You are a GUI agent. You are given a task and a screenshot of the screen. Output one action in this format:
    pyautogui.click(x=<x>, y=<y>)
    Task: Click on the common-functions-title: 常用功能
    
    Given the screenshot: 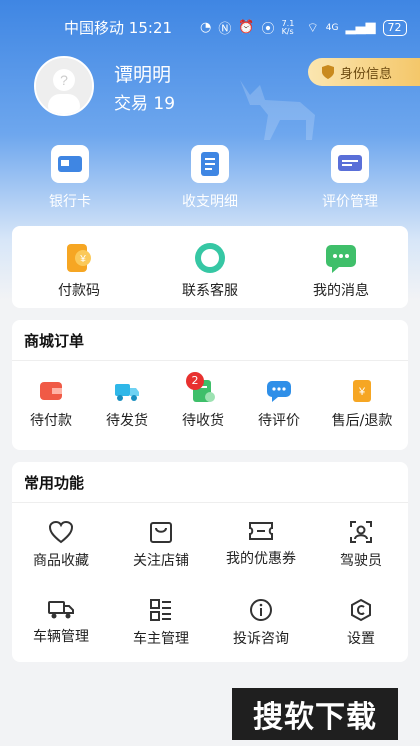 What is the action you would take?
    pyautogui.click(x=54, y=483)
    